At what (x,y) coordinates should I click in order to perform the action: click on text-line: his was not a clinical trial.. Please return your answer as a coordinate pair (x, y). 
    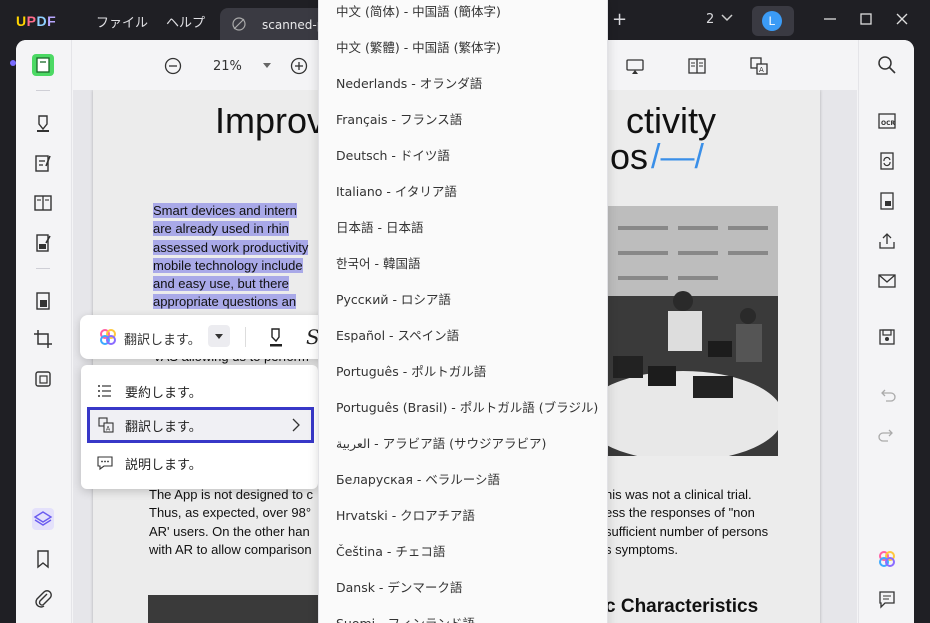
    Looking at the image, I should click on (678, 494).